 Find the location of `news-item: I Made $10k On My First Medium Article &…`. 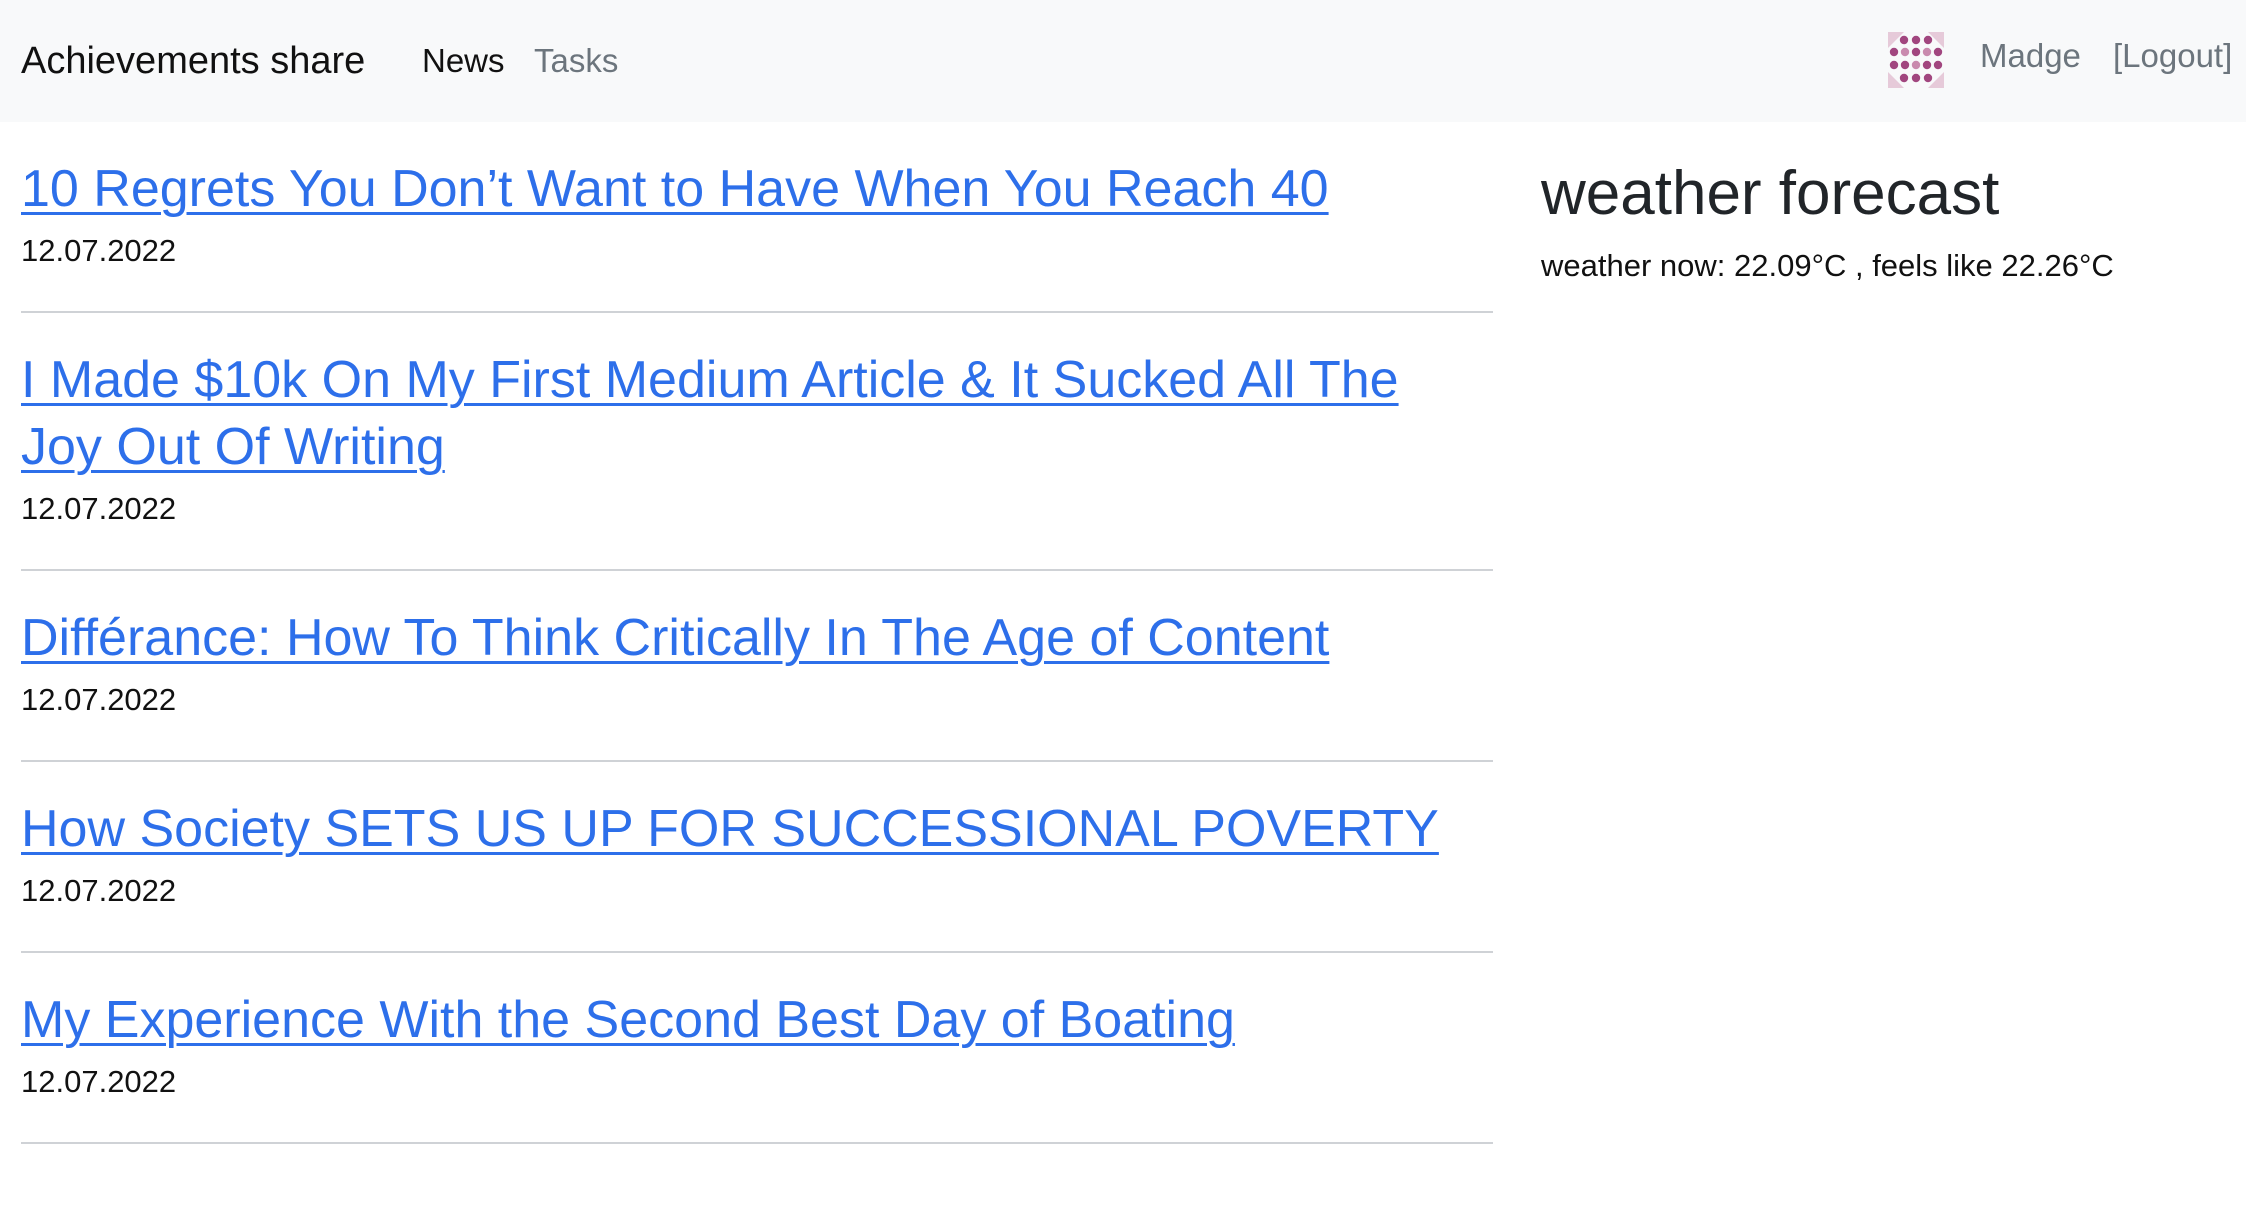

news-item: I Made $10k On My First Medium Article &… is located at coordinates (757, 442).